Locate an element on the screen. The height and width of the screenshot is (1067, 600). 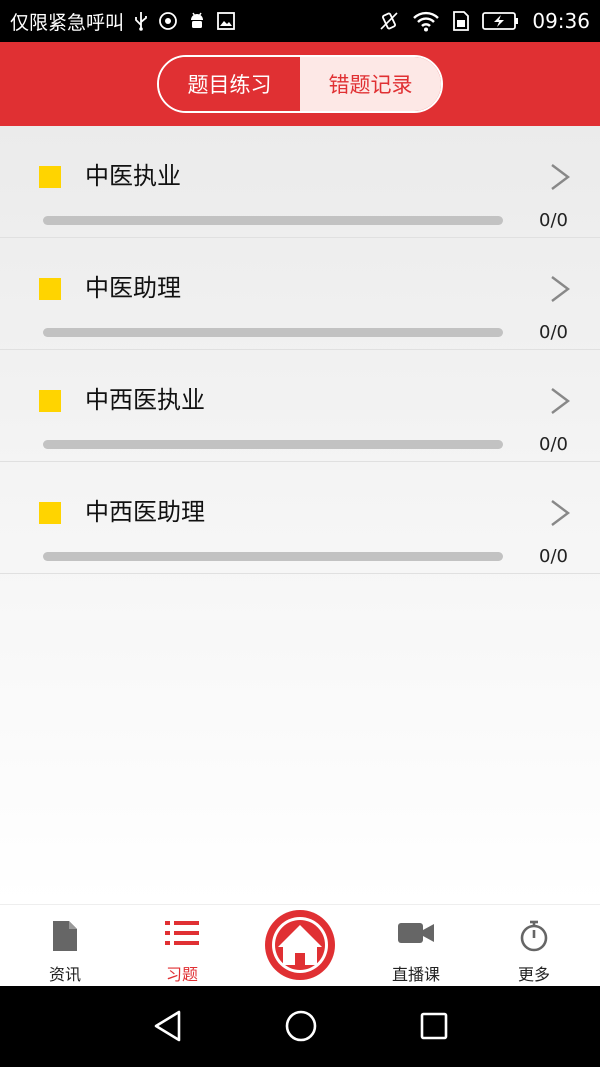
back-icon is located at coordinates (168, 1026).